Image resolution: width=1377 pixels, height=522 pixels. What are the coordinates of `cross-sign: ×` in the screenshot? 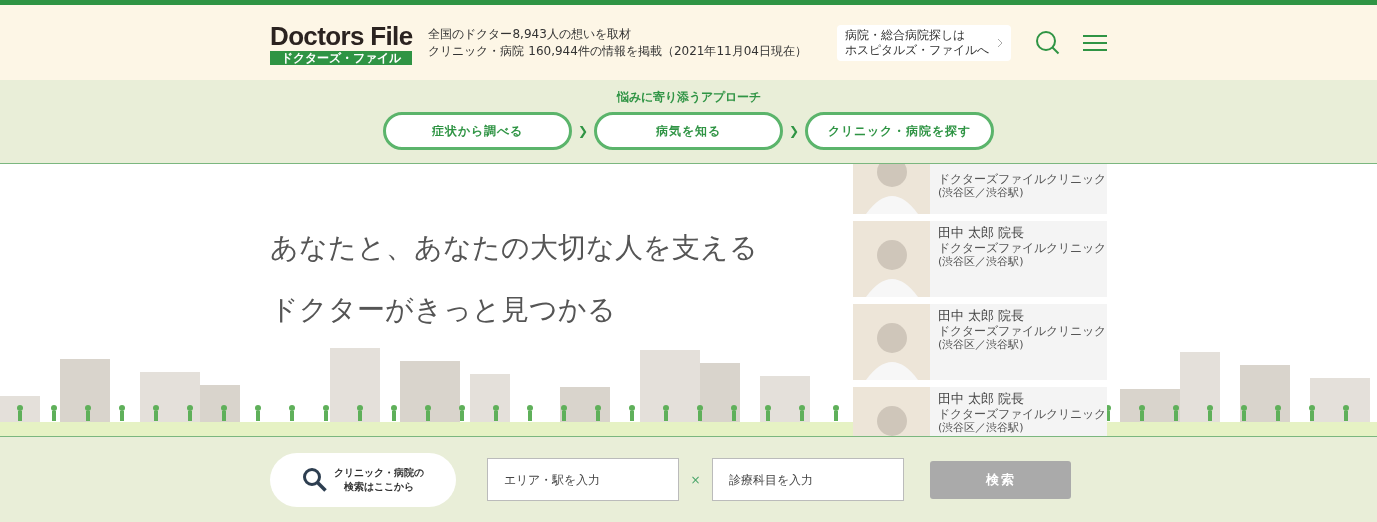 It's located at (695, 480).